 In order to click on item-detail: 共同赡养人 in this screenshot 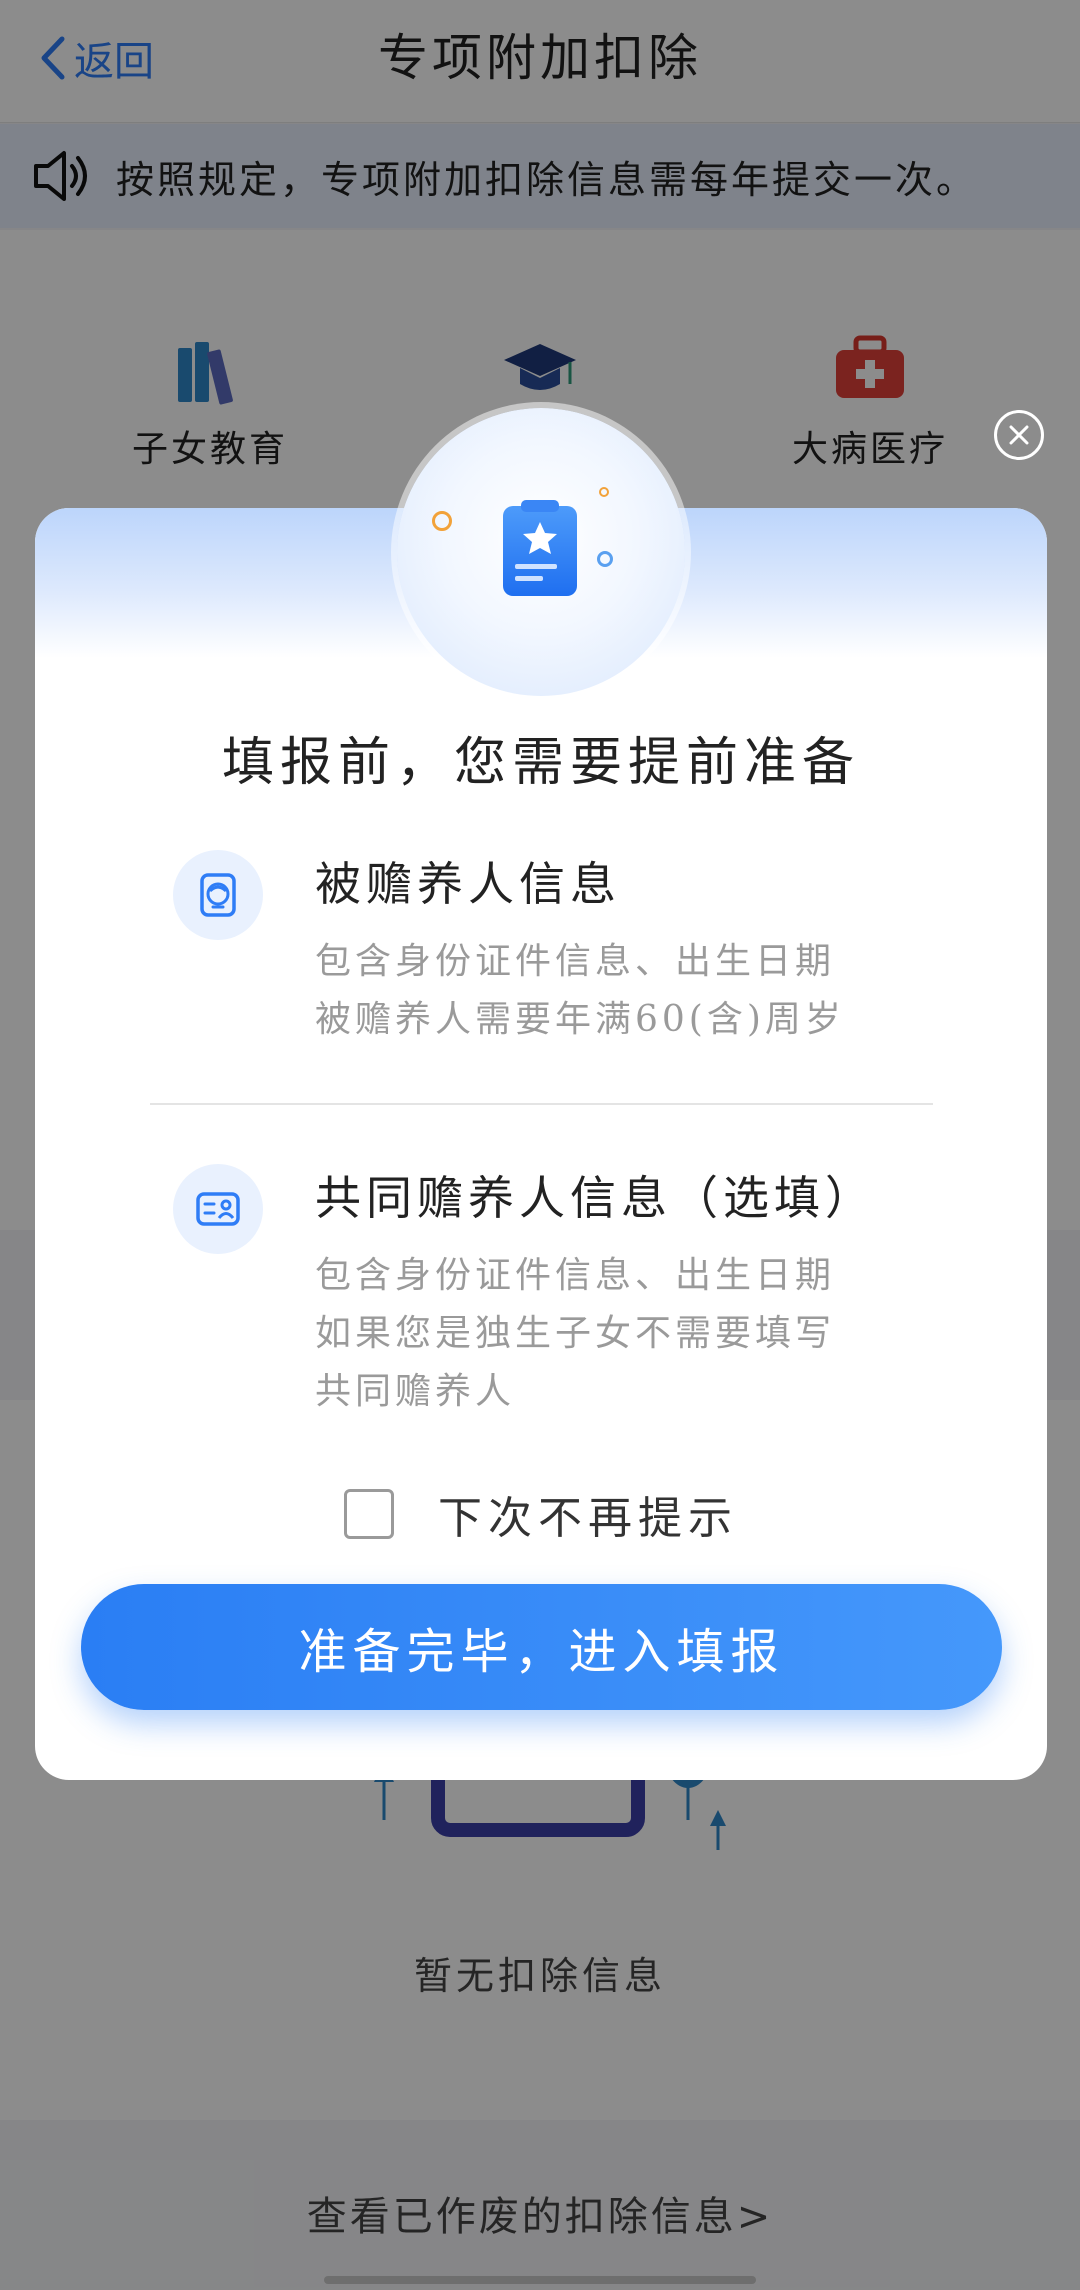, I will do `click(415, 1391)`.